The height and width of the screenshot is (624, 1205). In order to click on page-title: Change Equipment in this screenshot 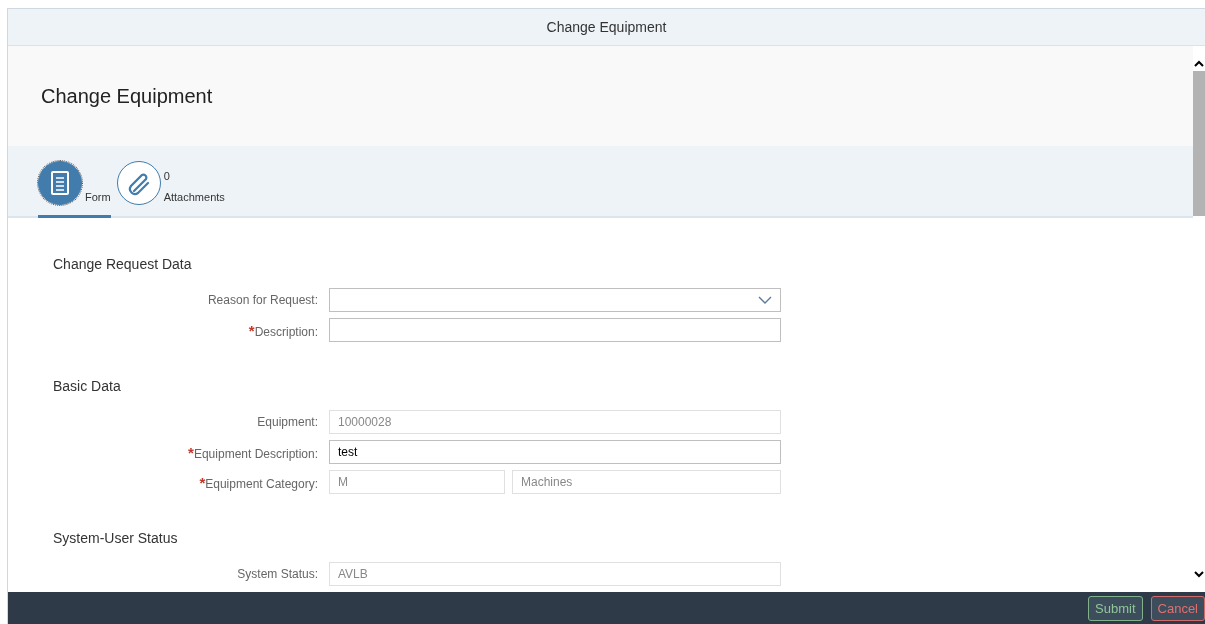, I will do `click(127, 96)`.